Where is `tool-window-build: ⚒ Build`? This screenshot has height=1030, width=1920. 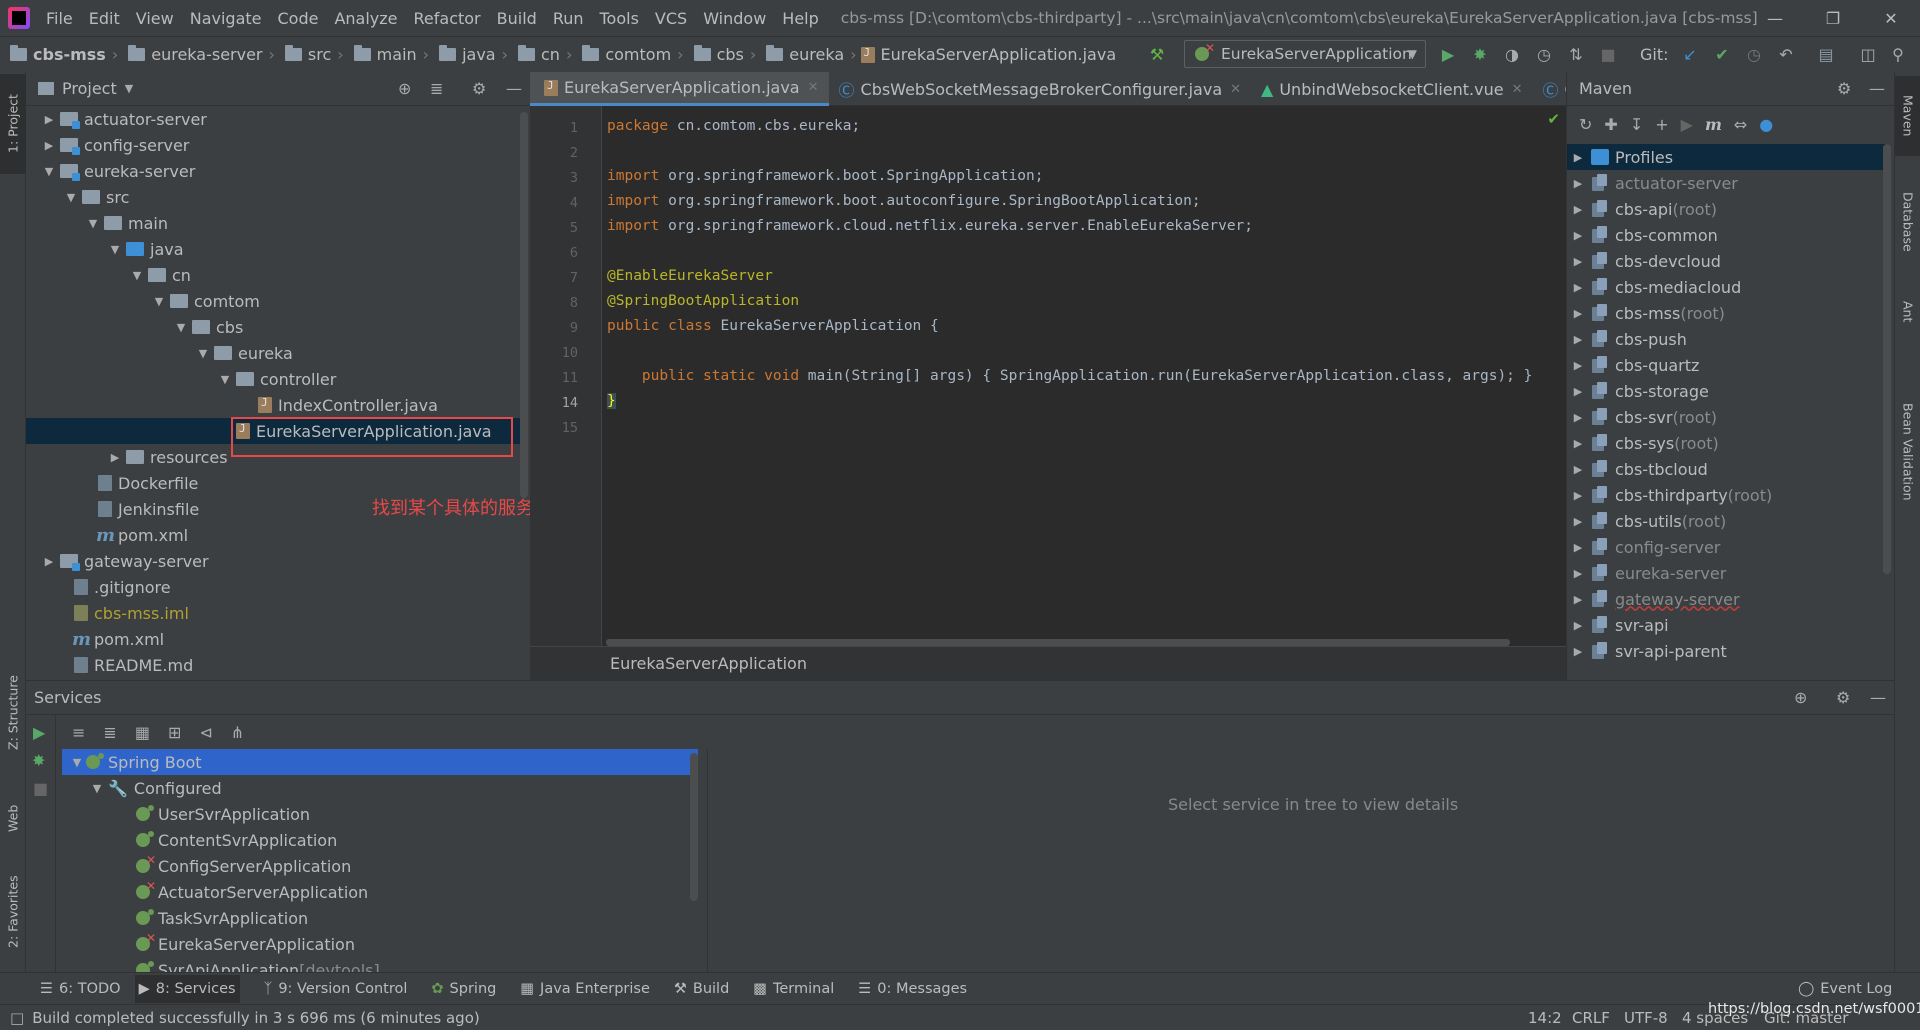 tool-window-build: ⚒ Build is located at coordinates (701, 989).